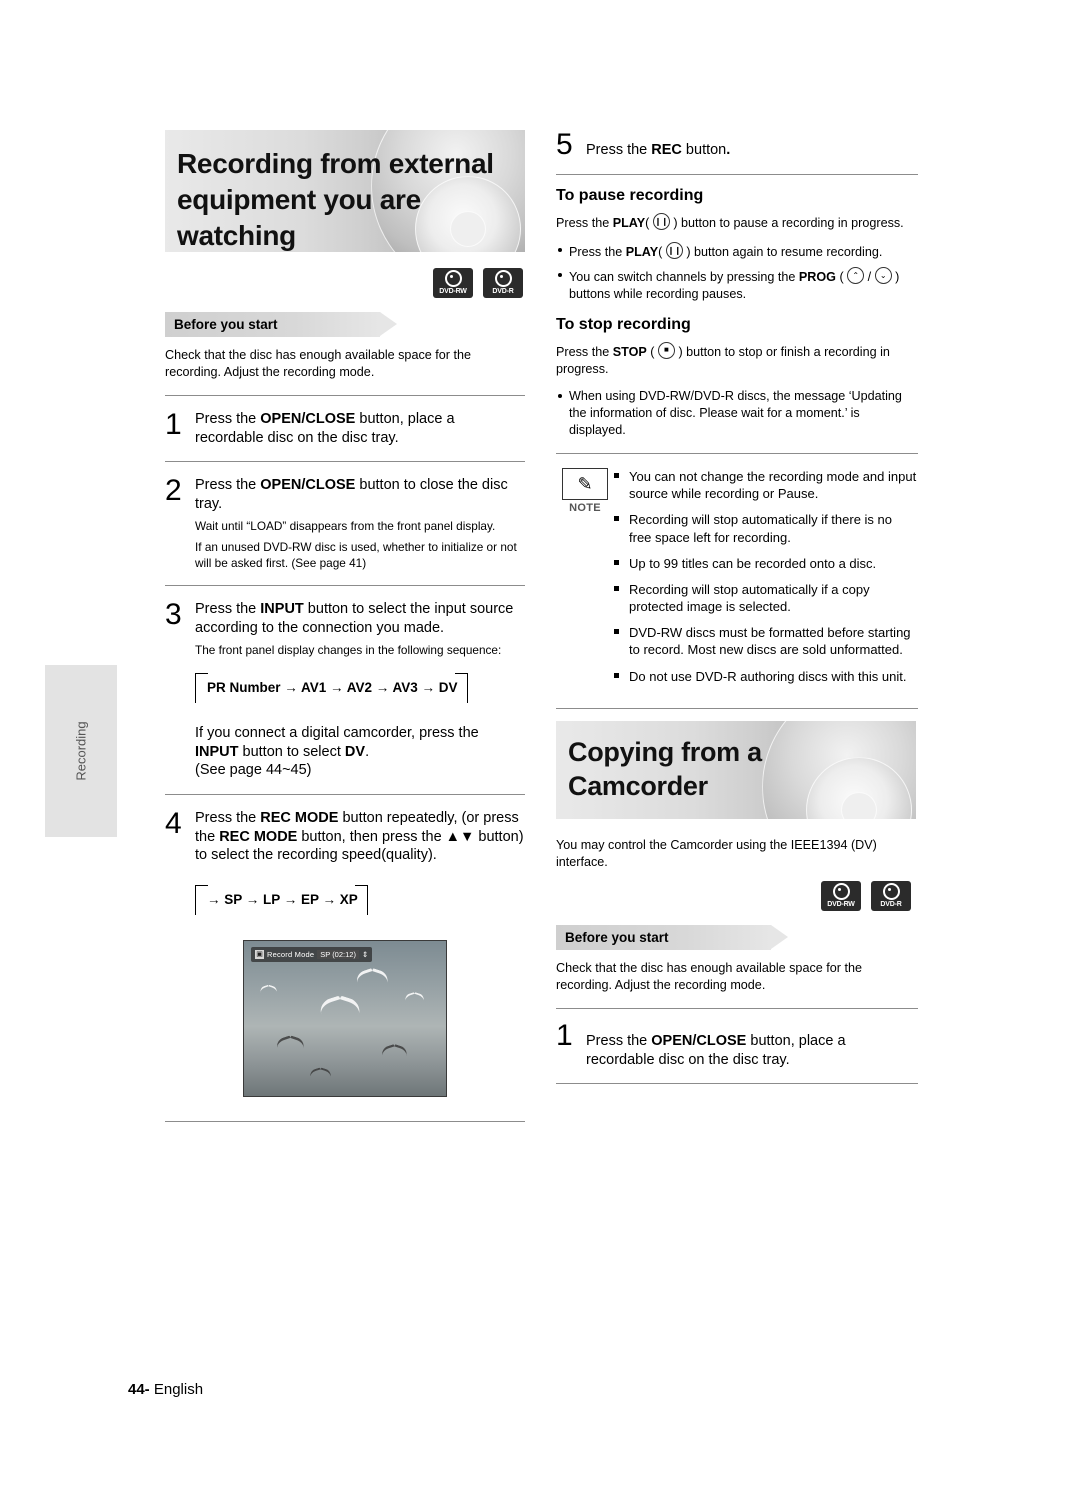  What do you see at coordinates (585, 484) in the screenshot?
I see `pencil-icon: ✎` at bounding box center [585, 484].